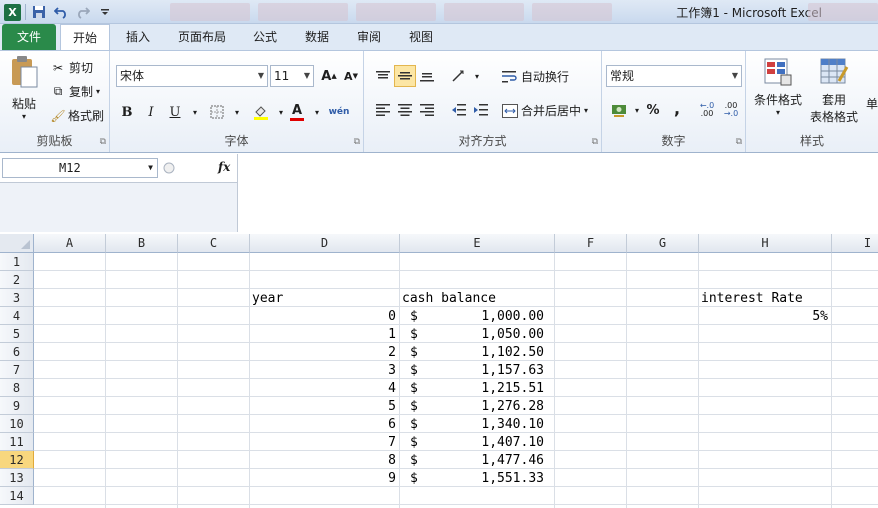 The image size is (878, 508). What do you see at coordinates (405, 76) in the screenshot?
I see `align-middle-icon` at bounding box center [405, 76].